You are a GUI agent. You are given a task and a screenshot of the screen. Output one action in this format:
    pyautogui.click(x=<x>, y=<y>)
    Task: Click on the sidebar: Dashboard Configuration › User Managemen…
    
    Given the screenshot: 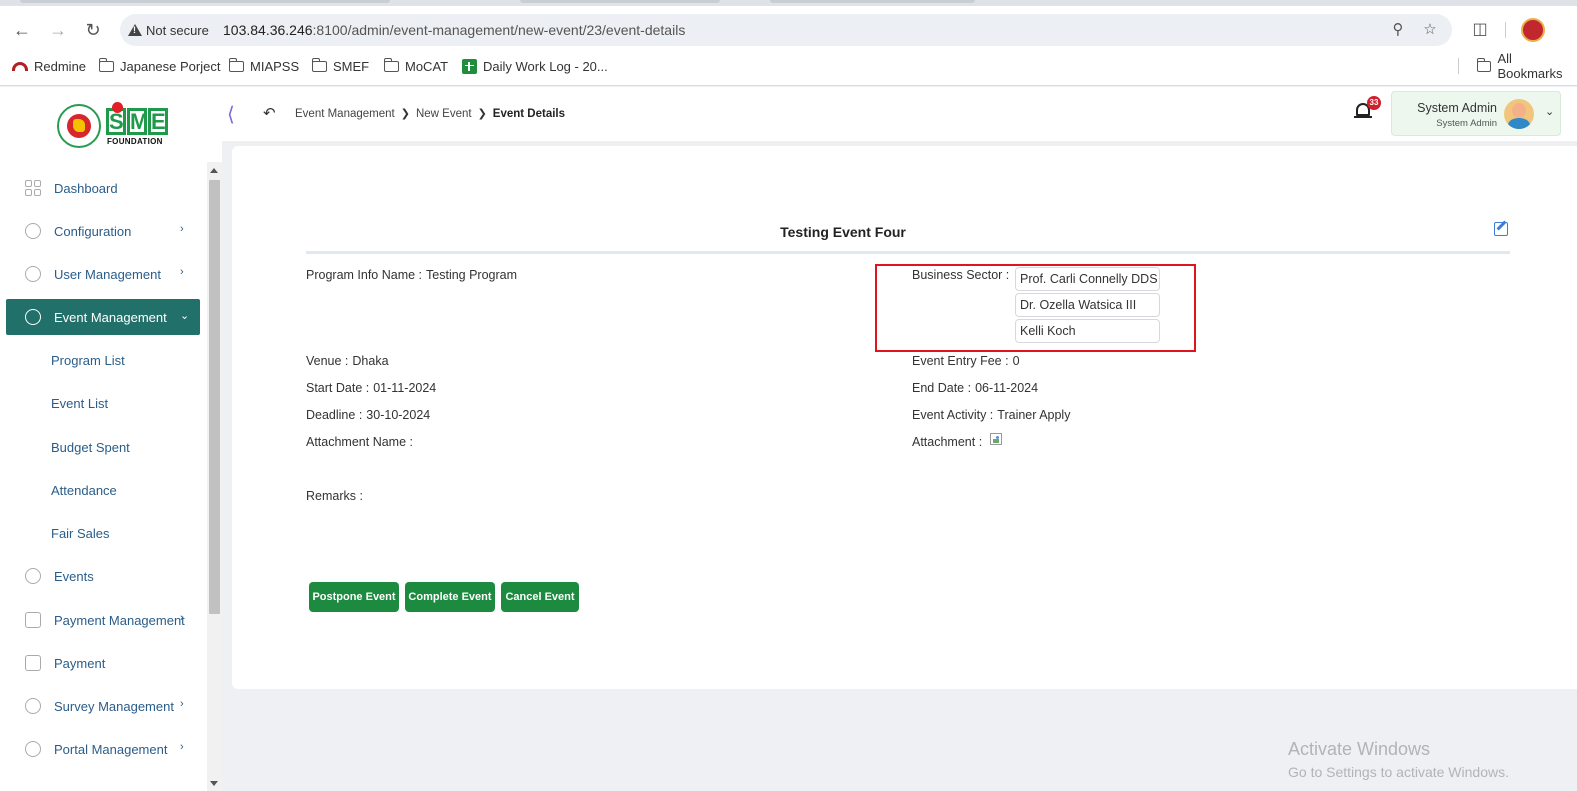 What is the action you would take?
    pyautogui.click(x=103, y=476)
    